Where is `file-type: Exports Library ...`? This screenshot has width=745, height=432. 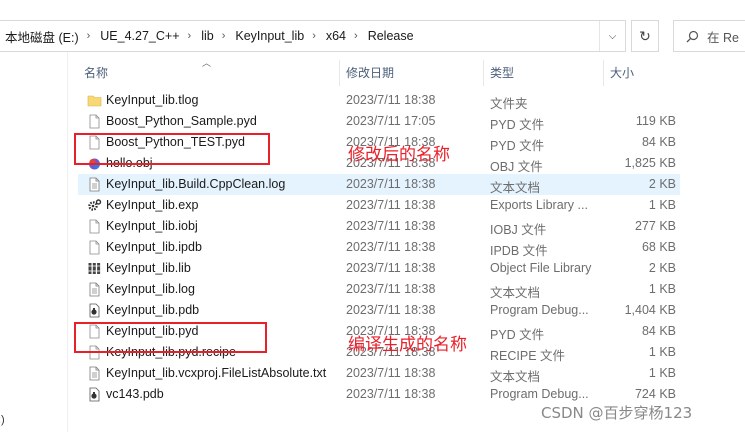
file-type: Exports Library ... is located at coordinates (539, 205).